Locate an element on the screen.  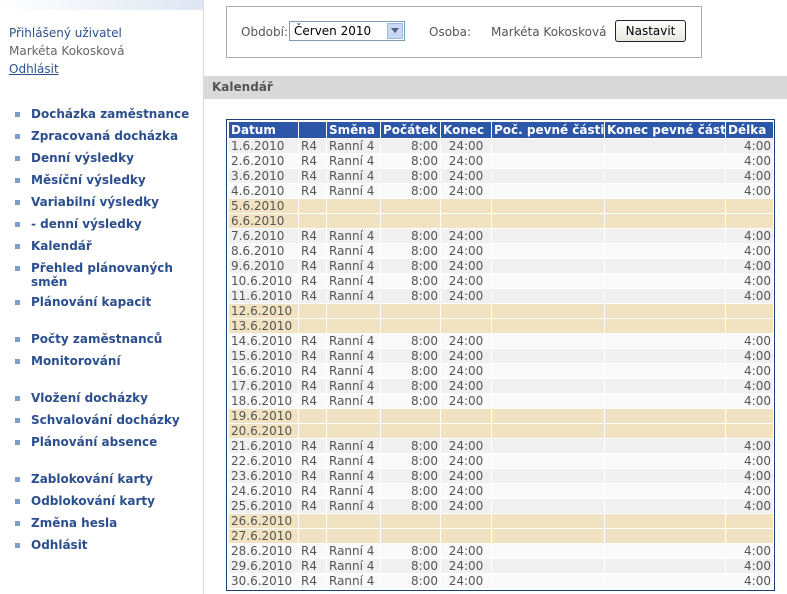
table-cell: 29.6.2010 is located at coordinates (263, 566).